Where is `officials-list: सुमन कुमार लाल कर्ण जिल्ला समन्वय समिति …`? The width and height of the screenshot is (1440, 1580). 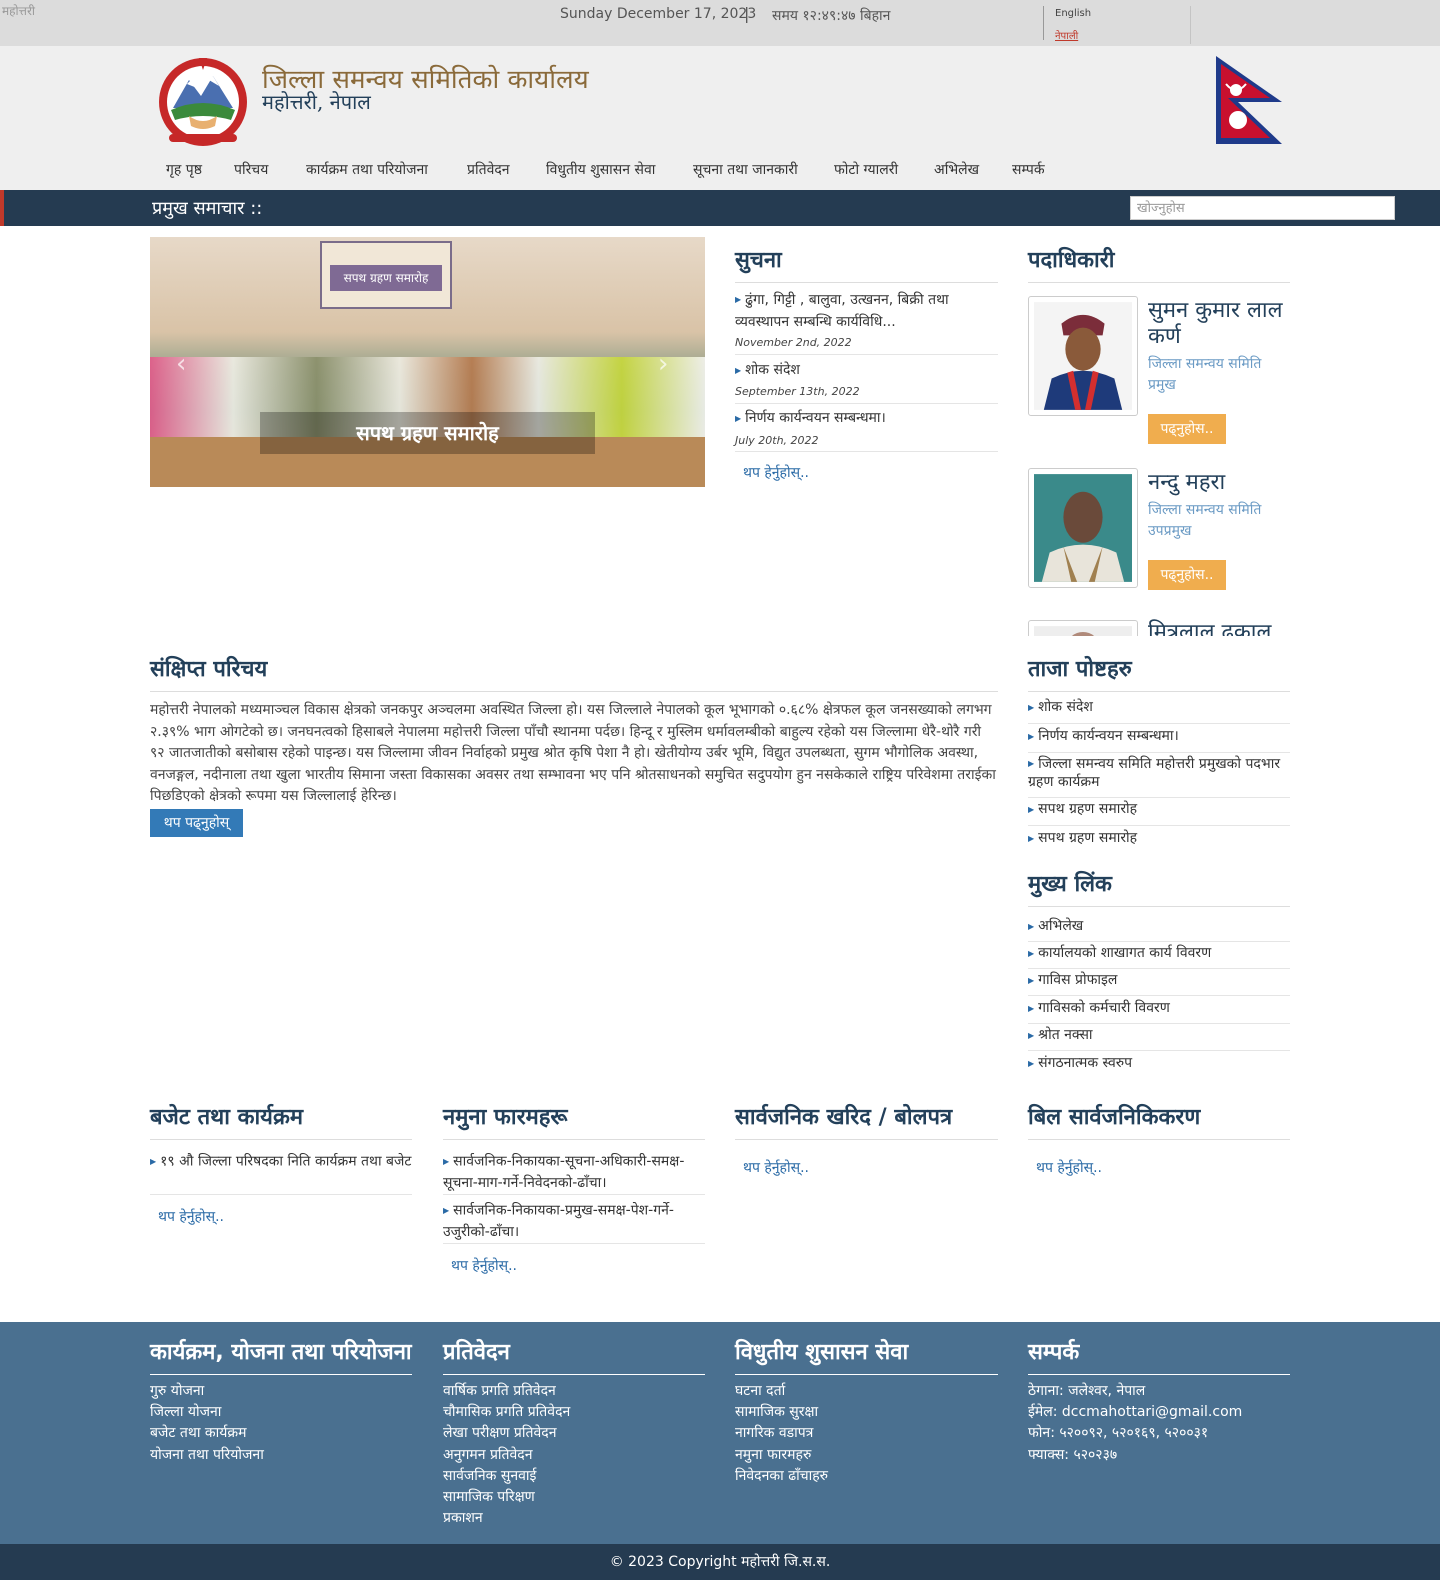
officials-list: सुमन कुमार लाल कर्ण जिल्ला समन्वय समिति … is located at coordinates (1159, 466).